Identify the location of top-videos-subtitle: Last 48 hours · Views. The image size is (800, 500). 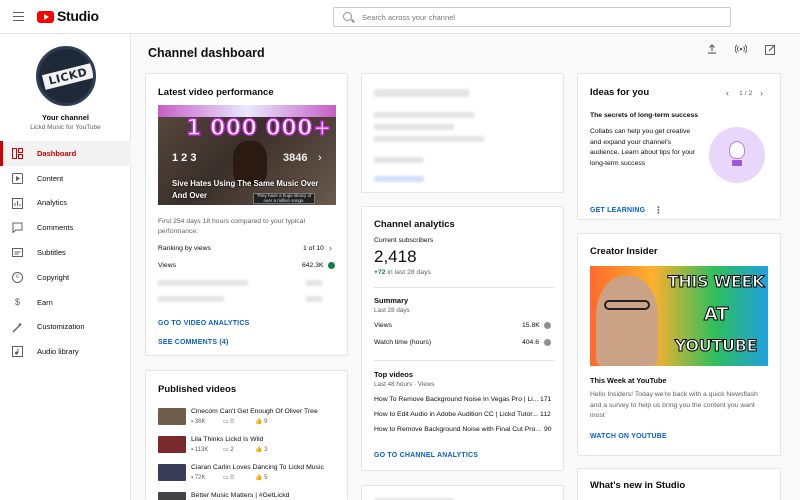
(404, 384).